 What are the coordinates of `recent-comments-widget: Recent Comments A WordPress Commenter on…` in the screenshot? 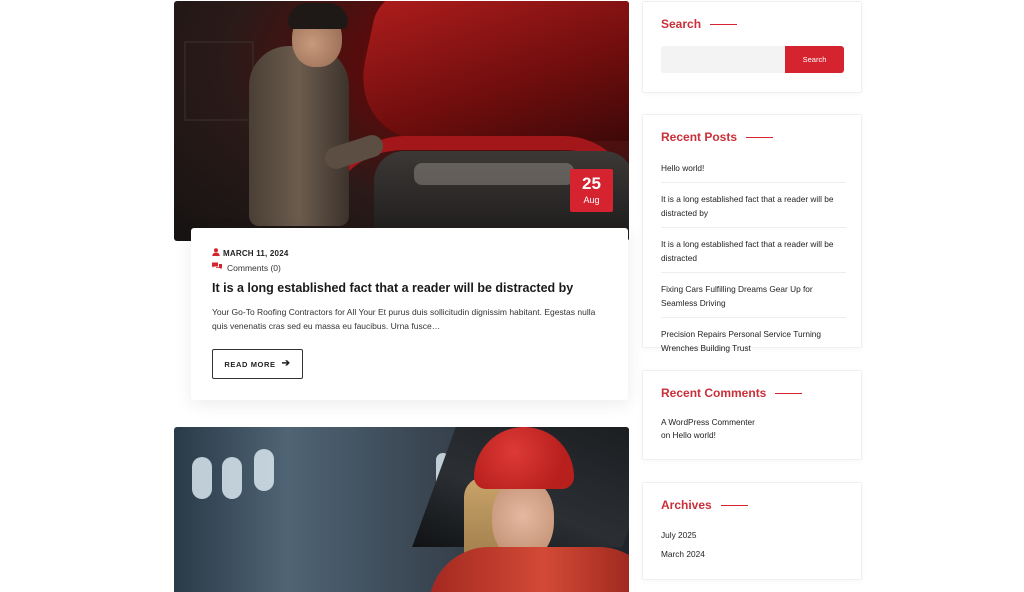 It's located at (752, 415).